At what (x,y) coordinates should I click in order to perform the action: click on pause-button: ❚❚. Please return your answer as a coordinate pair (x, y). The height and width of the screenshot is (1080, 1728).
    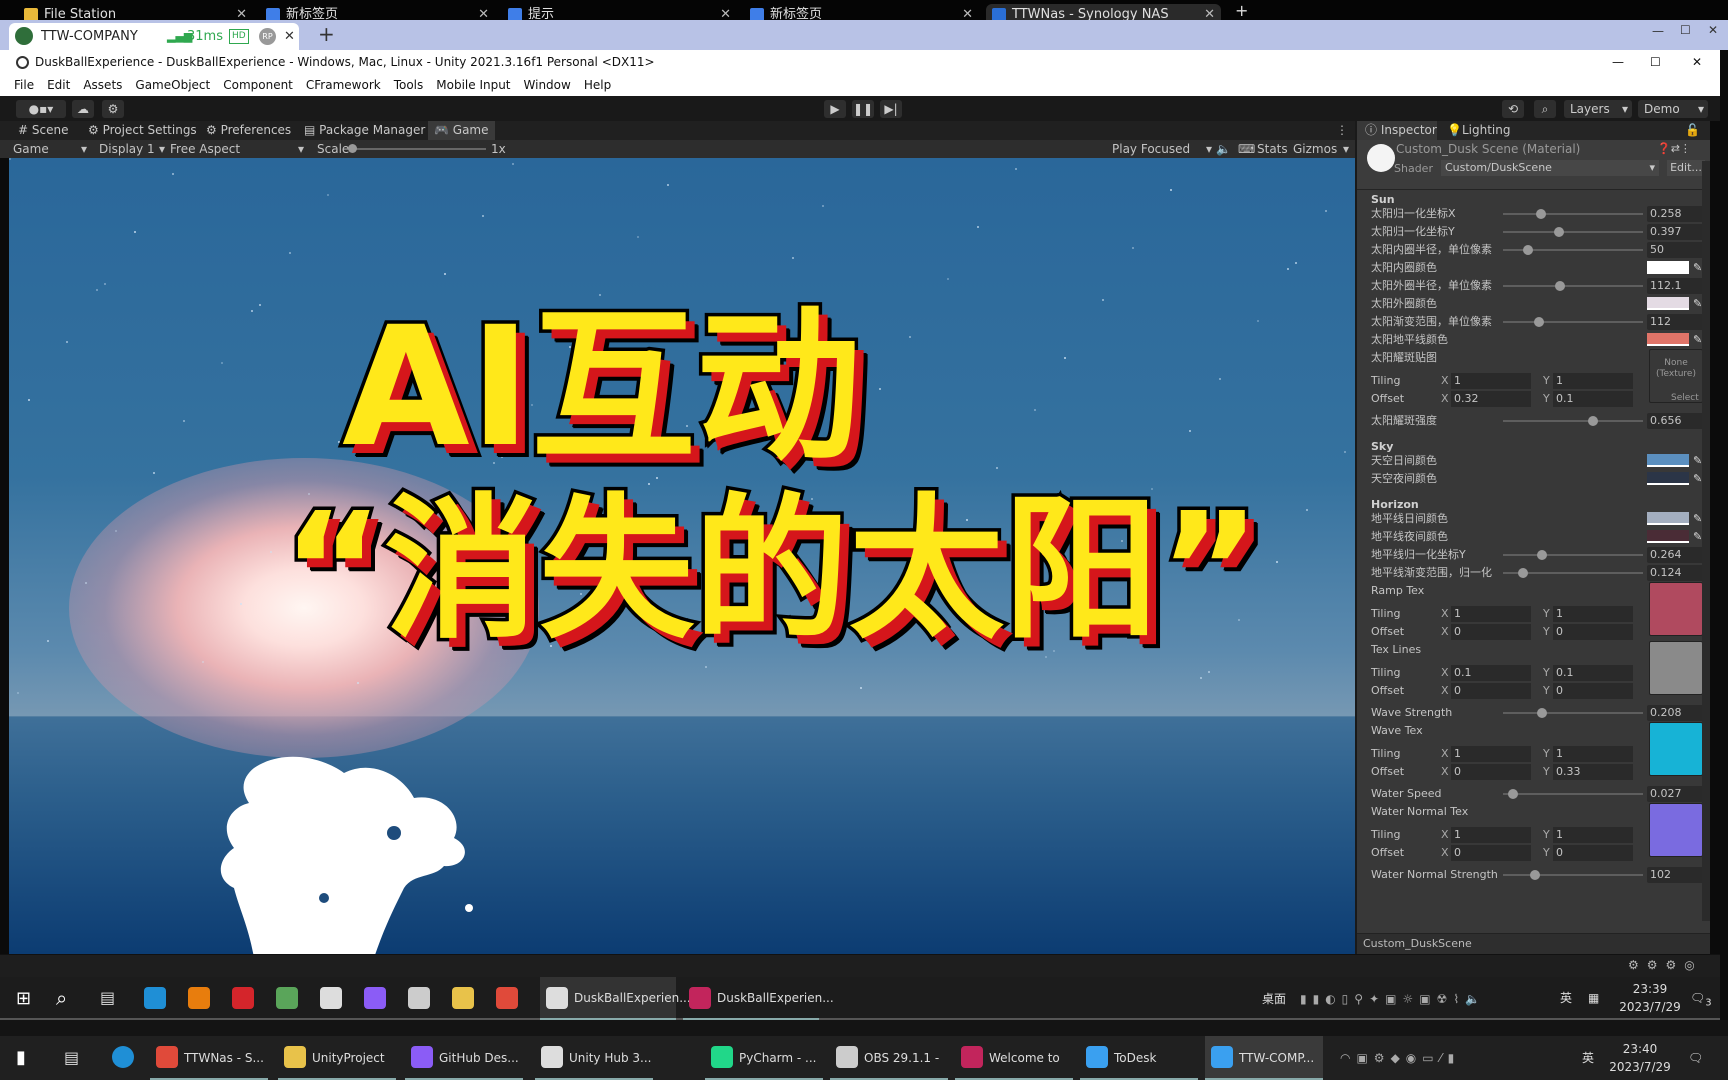
    Looking at the image, I should click on (863, 109).